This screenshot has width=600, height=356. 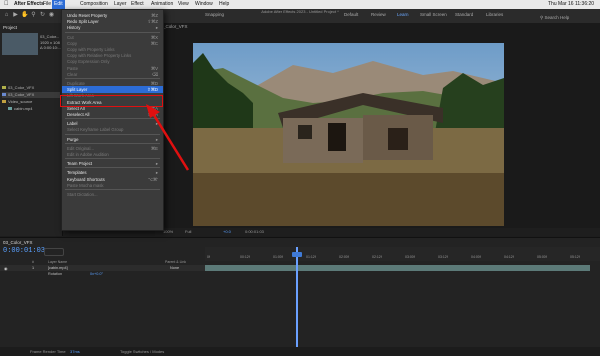 What do you see at coordinates (575, 257) in the screenshot?
I see `ruler-tick-label: 05:12f` at bounding box center [575, 257].